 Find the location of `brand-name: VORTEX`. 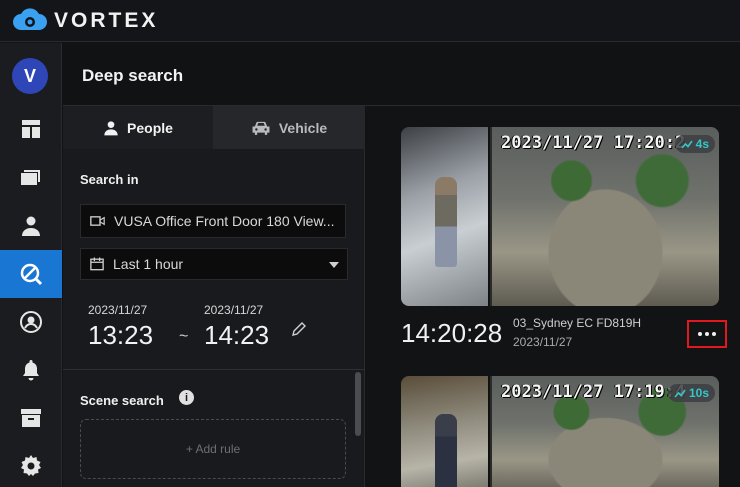

brand-name: VORTEX is located at coordinates (106, 20).